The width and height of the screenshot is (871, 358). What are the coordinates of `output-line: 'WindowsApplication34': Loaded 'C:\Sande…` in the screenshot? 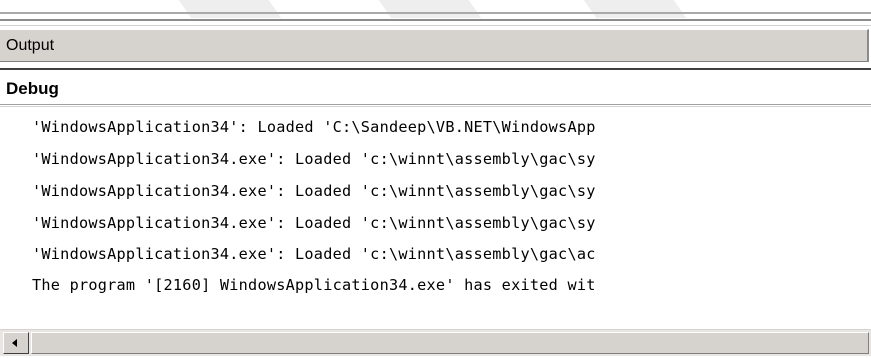 It's located at (314, 127).